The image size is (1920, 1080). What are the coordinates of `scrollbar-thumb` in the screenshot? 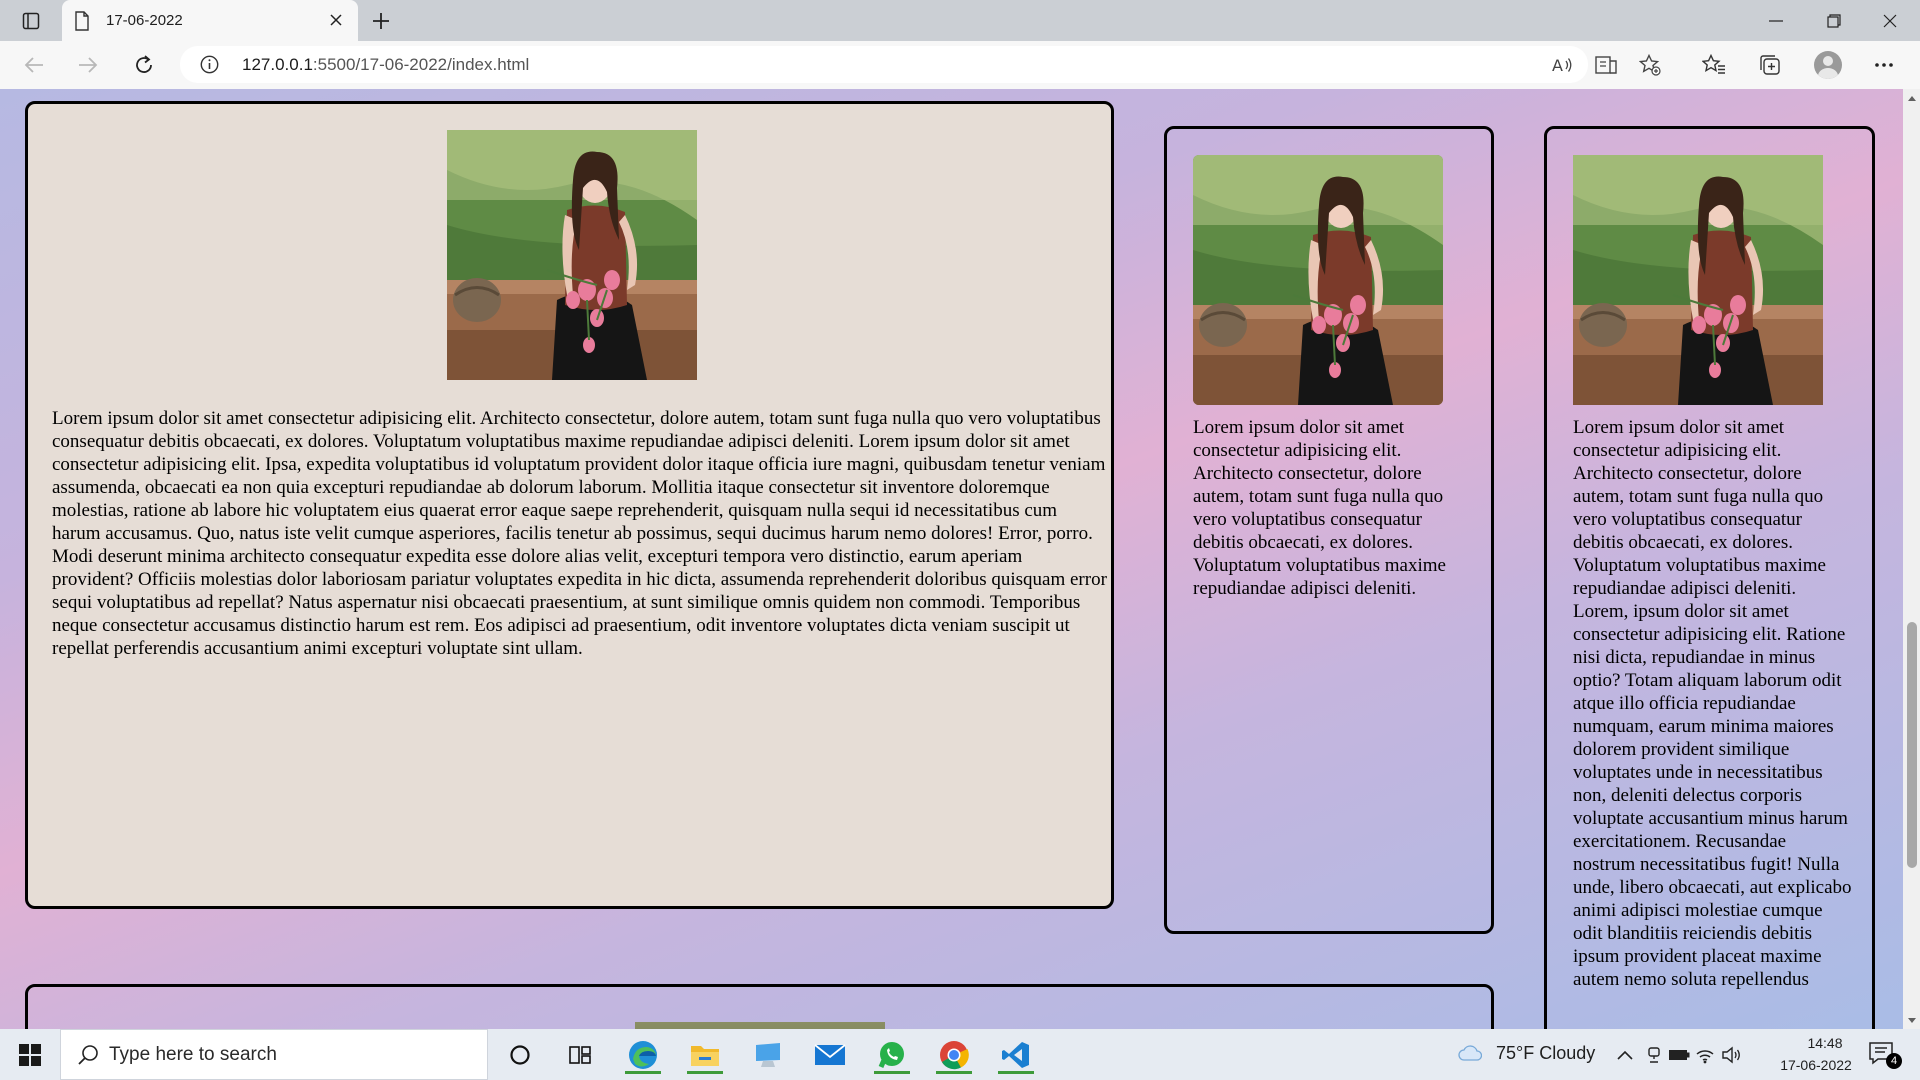 It's located at (1912, 745).